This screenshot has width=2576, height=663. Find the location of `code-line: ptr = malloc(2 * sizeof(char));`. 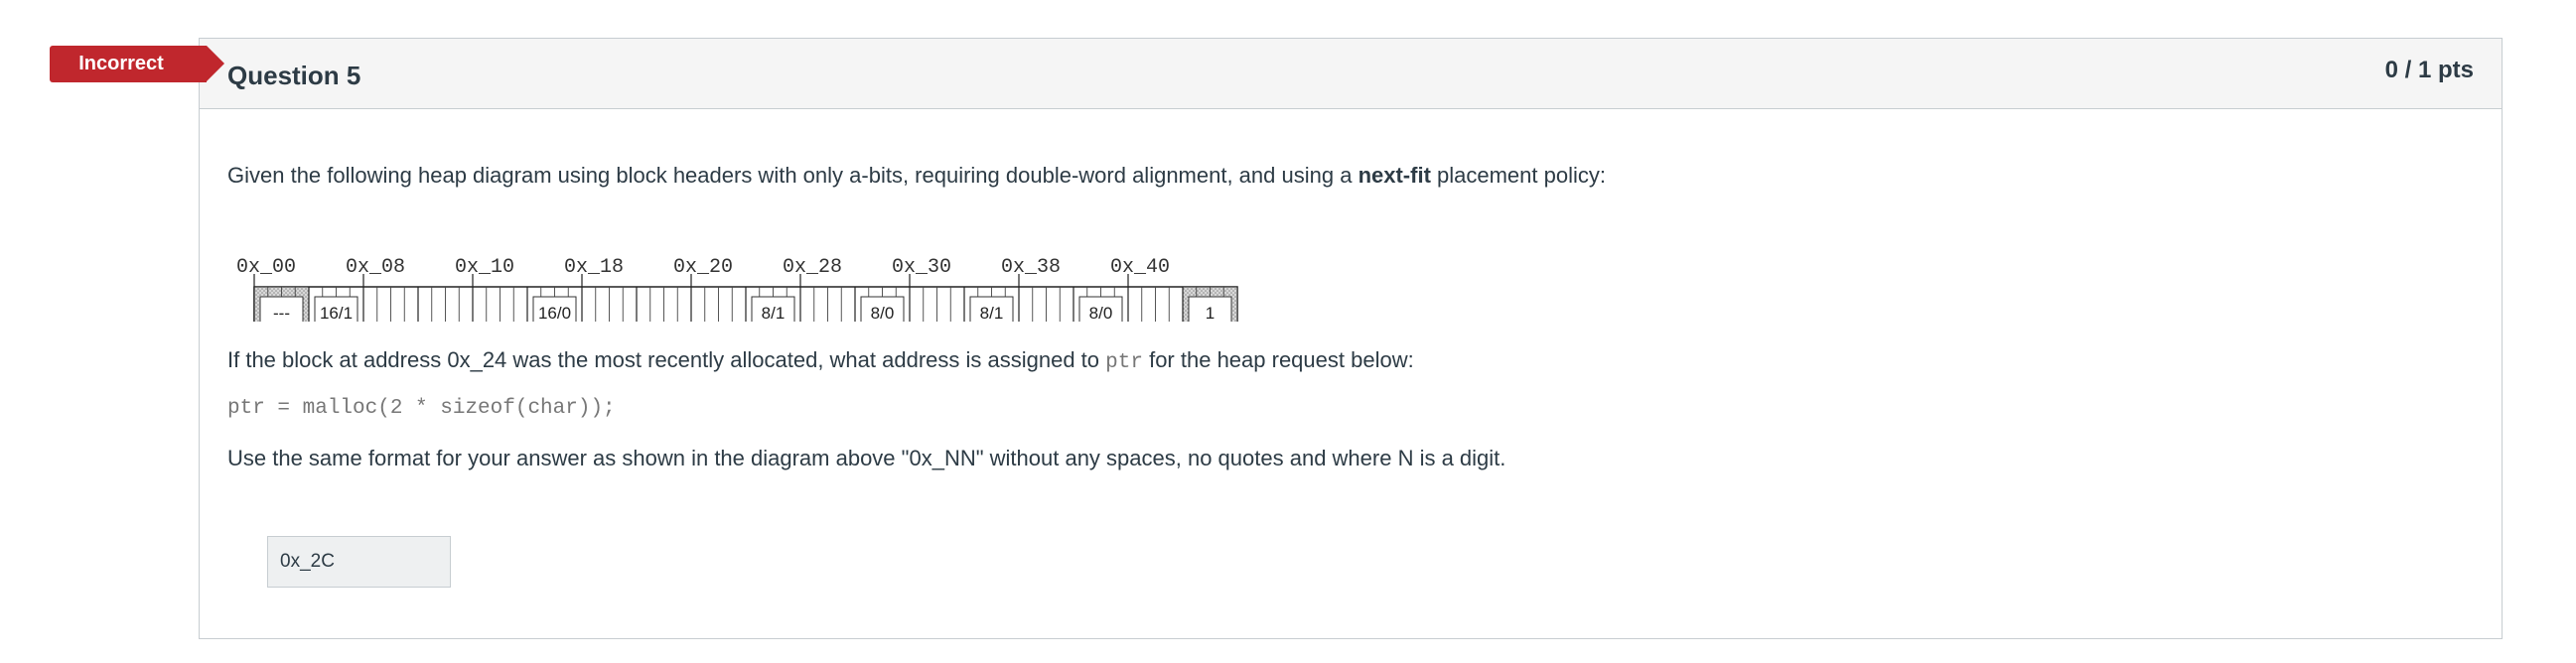

code-line: ptr = malloc(2 * sizeof(char)); is located at coordinates (422, 408).